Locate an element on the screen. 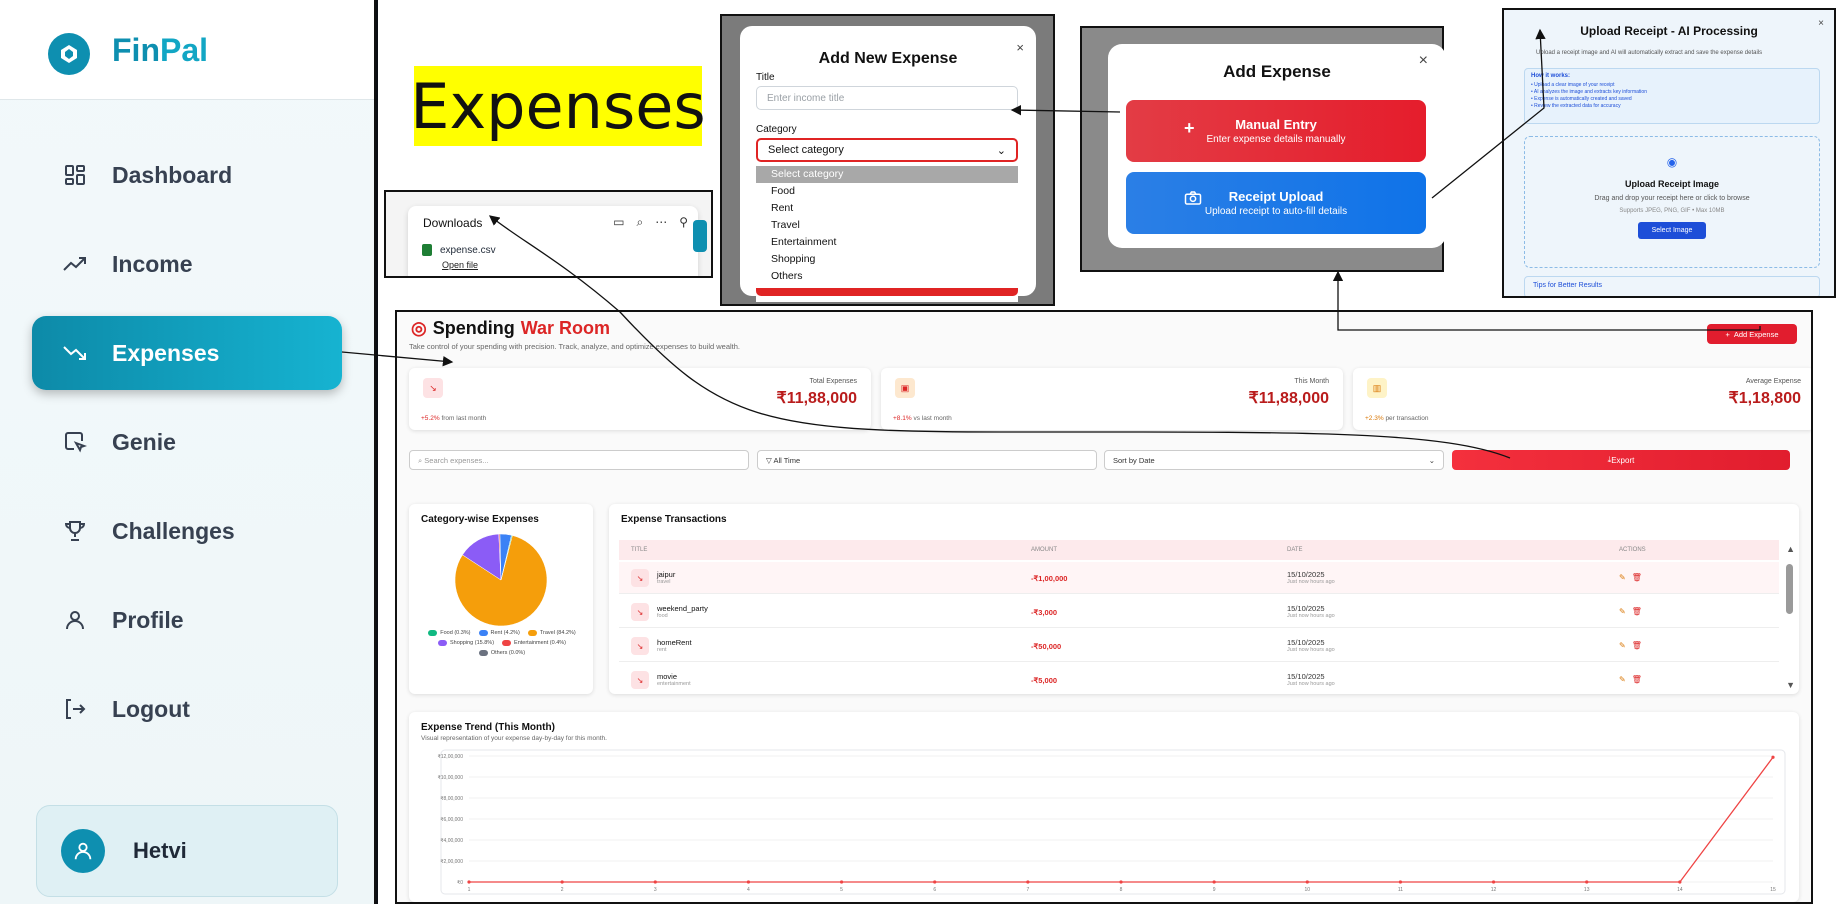 This screenshot has height=904, width=1840. select-image-button: Select Image is located at coordinates (1672, 230).